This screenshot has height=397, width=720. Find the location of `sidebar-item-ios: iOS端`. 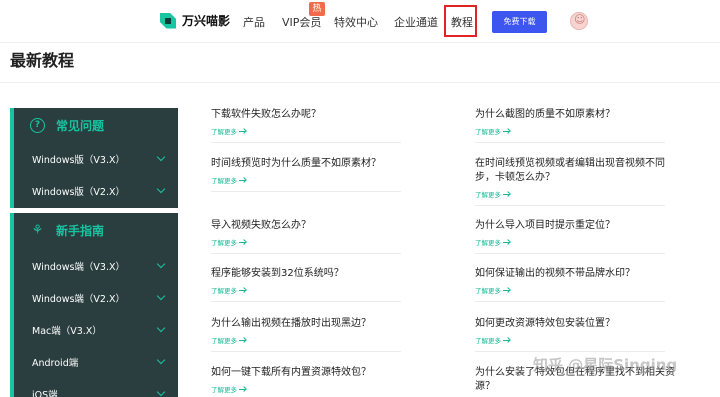

sidebar-item-ios: iOS端 is located at coordinates (96, 388).